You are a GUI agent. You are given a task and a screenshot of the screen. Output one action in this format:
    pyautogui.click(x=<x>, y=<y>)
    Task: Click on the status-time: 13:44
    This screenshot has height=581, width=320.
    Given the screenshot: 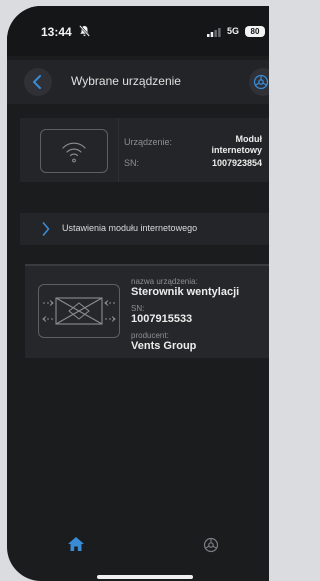 What is the action you would take?
    pyautogui.click(x=56, y=32)
    